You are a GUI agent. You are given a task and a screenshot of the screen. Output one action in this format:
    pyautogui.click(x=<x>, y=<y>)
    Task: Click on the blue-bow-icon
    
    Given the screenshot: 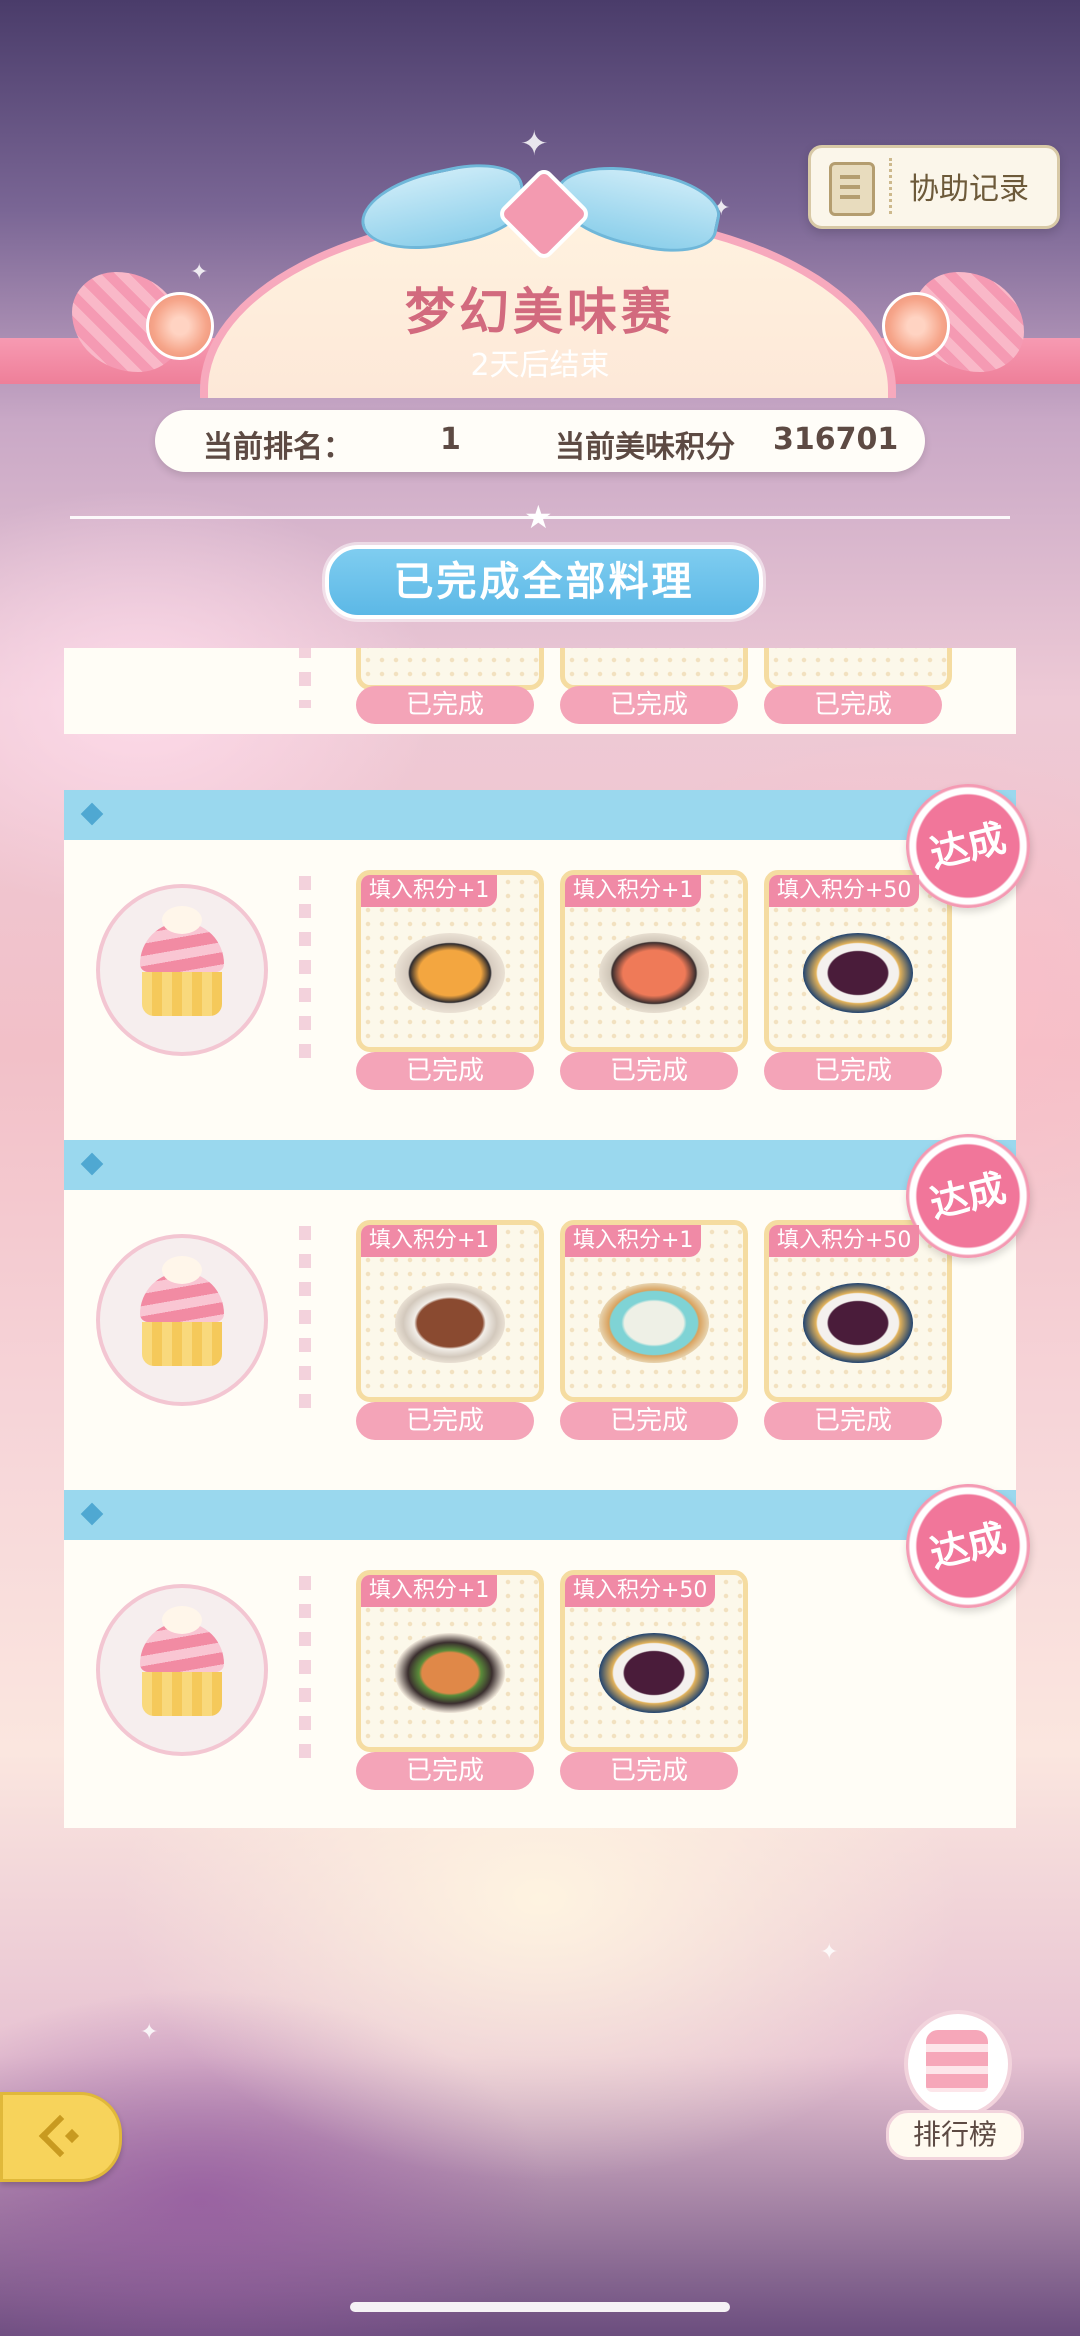 What is the action you would take?
    pyautogui.click(x=540, y=210)
    